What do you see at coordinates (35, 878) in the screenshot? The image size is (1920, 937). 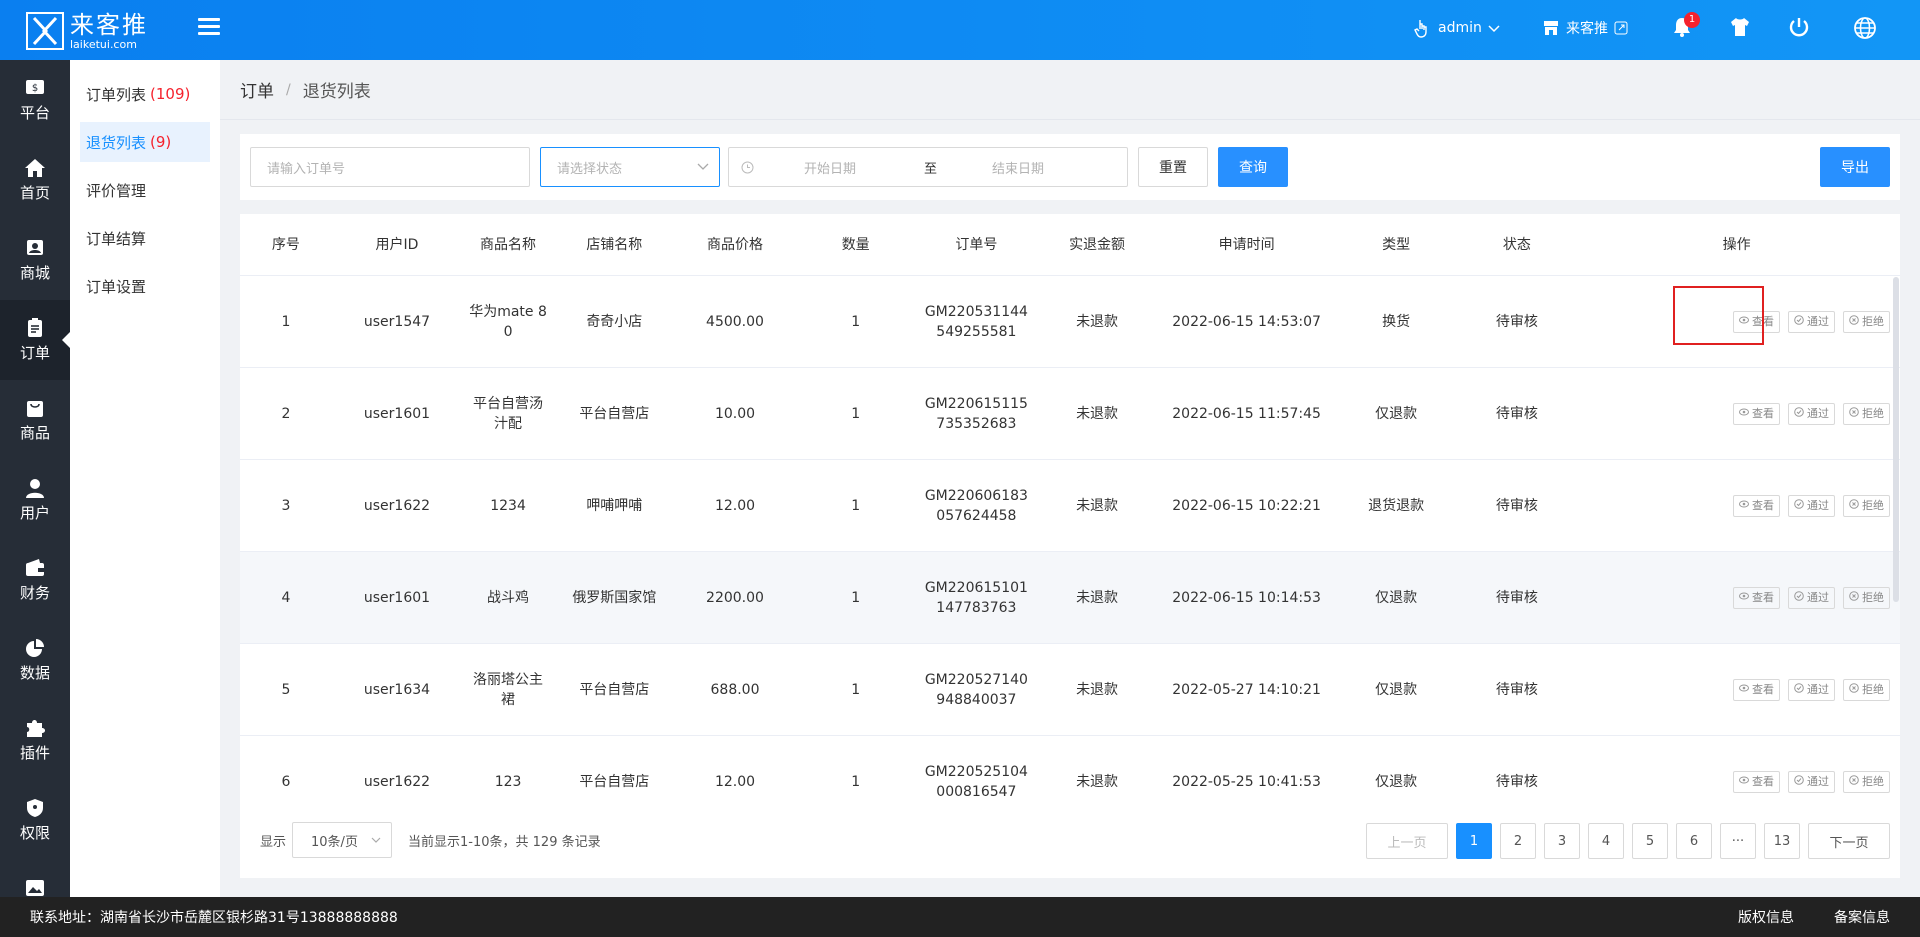 I see `sidebar-item-media` at bounding box center [35, 878].